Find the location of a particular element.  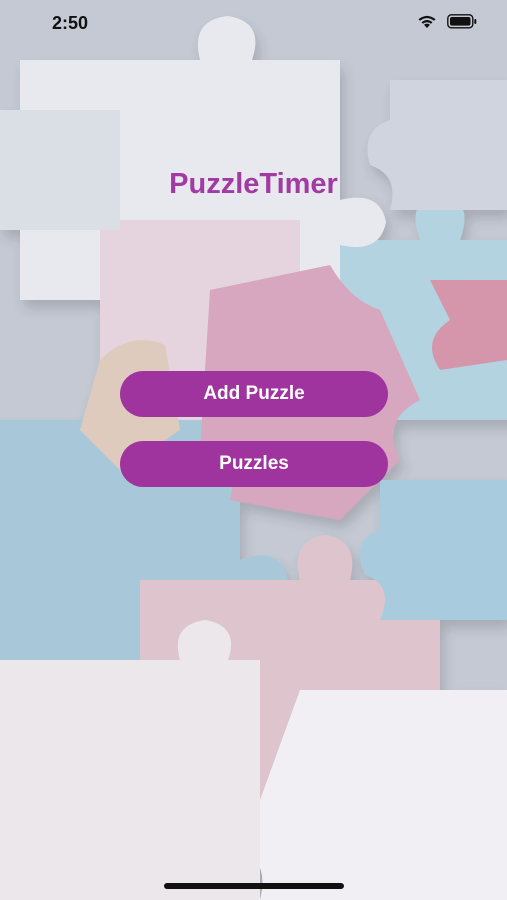

battery-icon is located at coordinates (462, 21).